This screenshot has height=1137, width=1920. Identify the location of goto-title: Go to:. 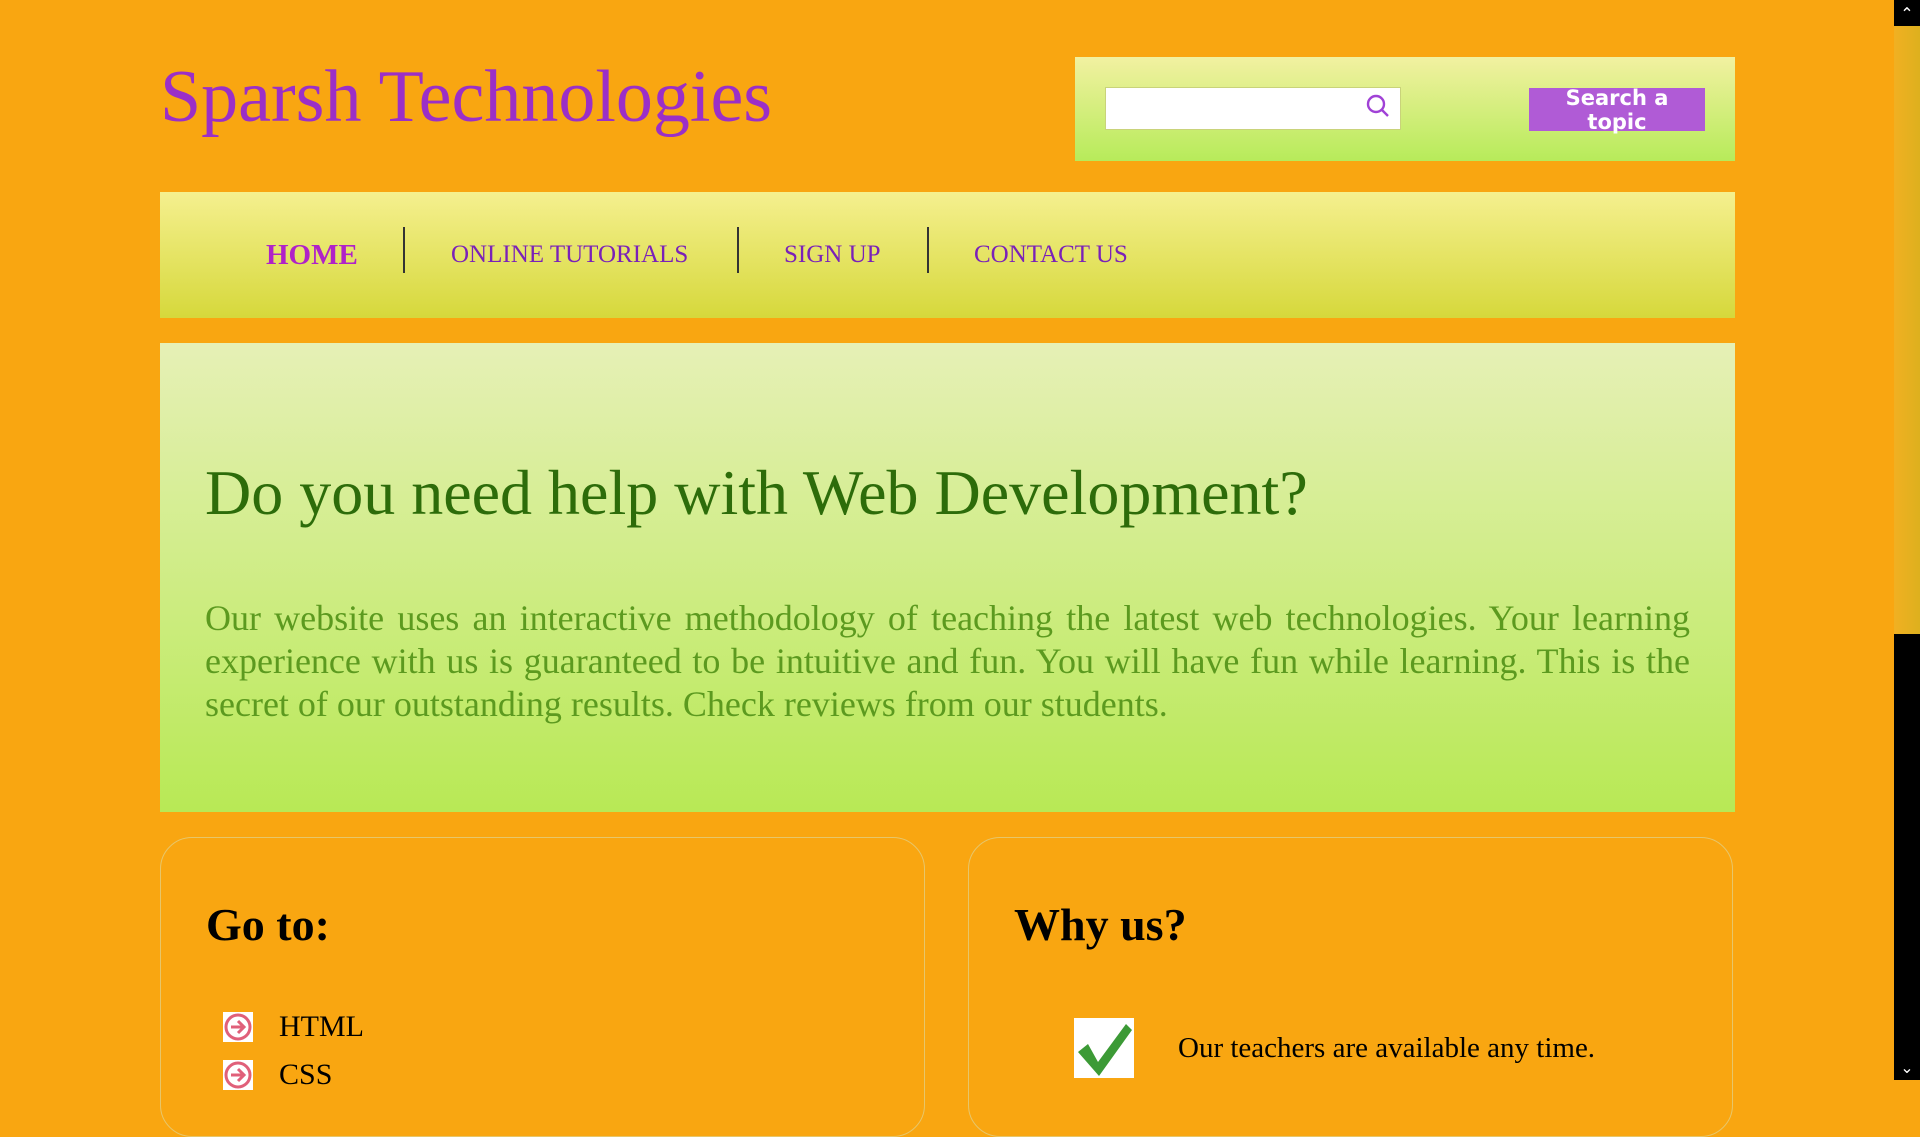
(268, 924).